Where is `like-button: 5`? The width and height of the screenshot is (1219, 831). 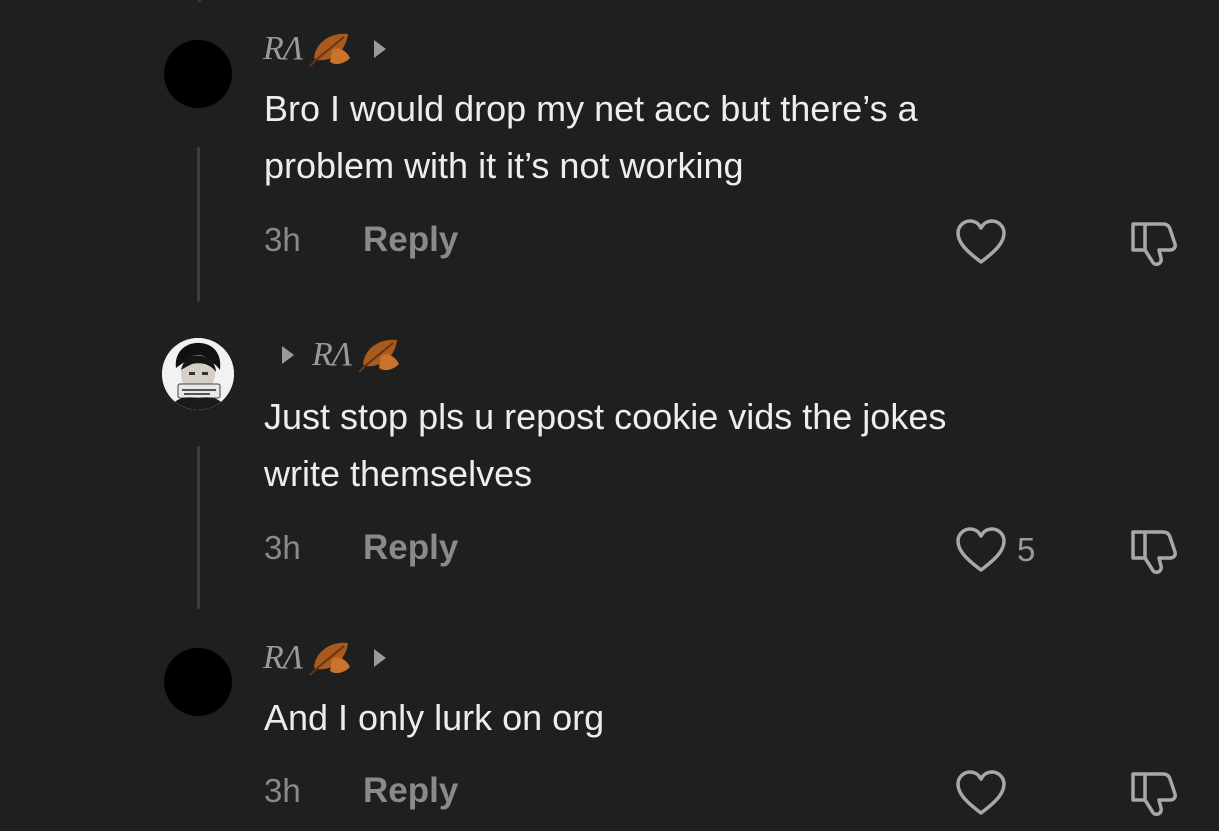 like-button: 5 is located at coordinates (995, 550).